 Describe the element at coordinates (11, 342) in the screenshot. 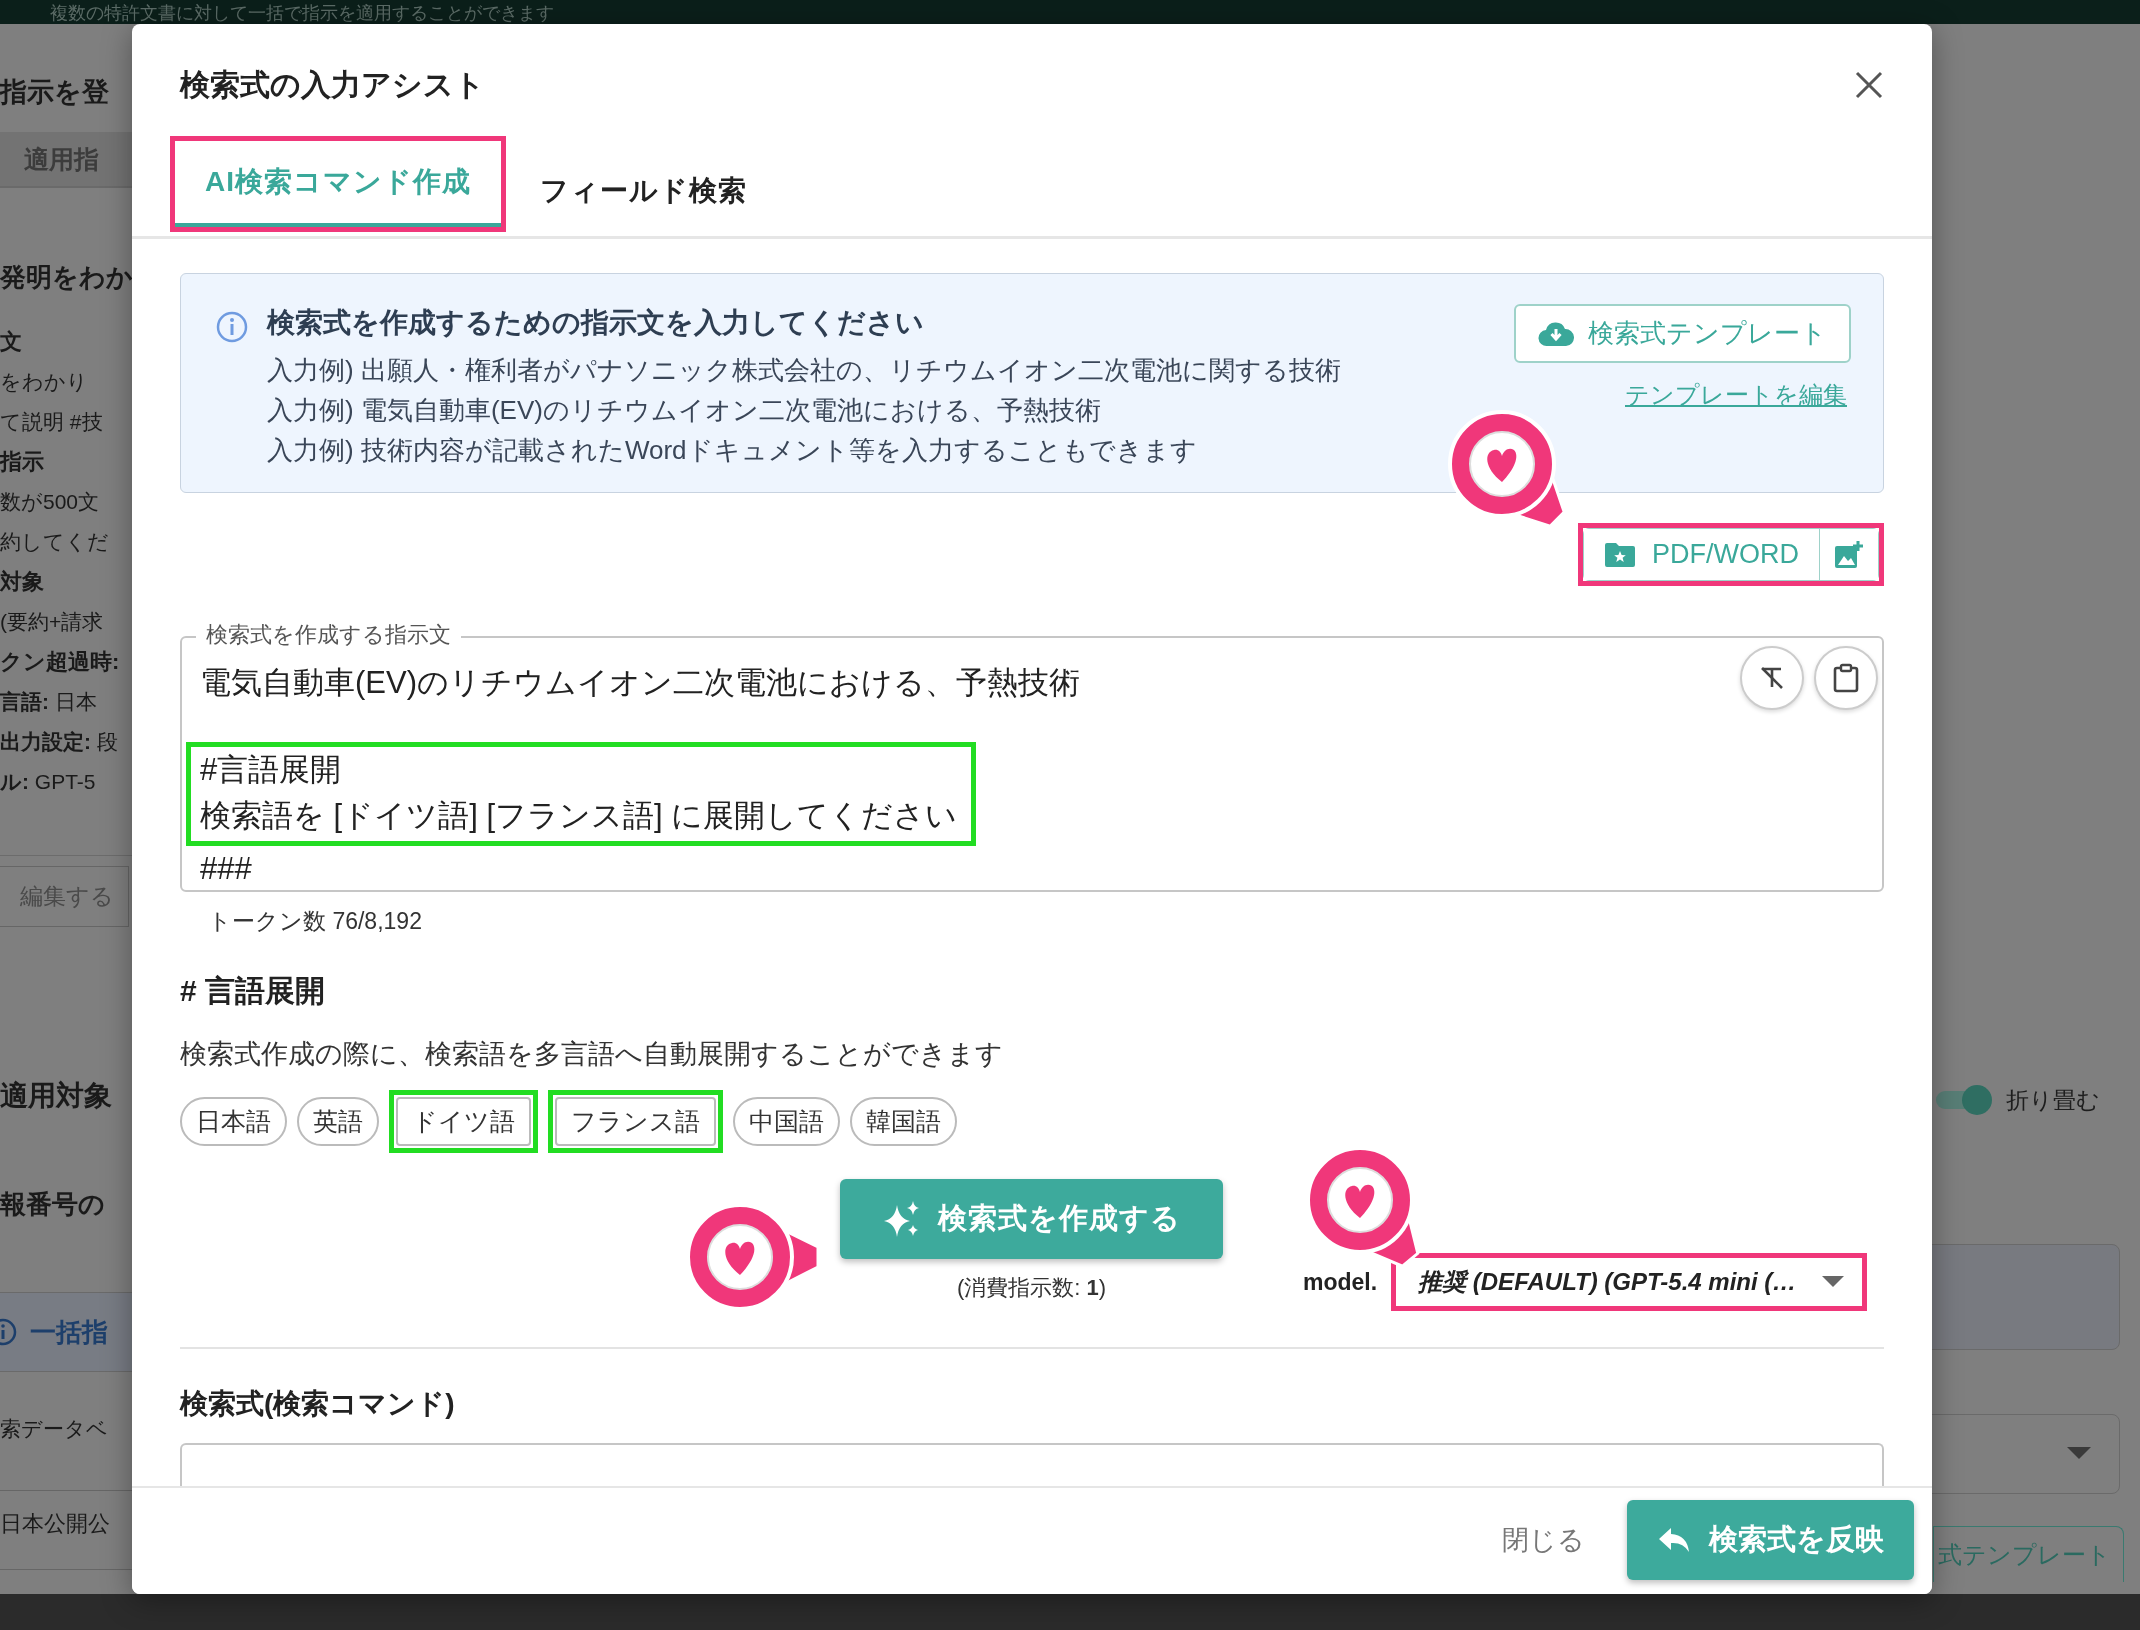

I see `field-label: 文` at that location.